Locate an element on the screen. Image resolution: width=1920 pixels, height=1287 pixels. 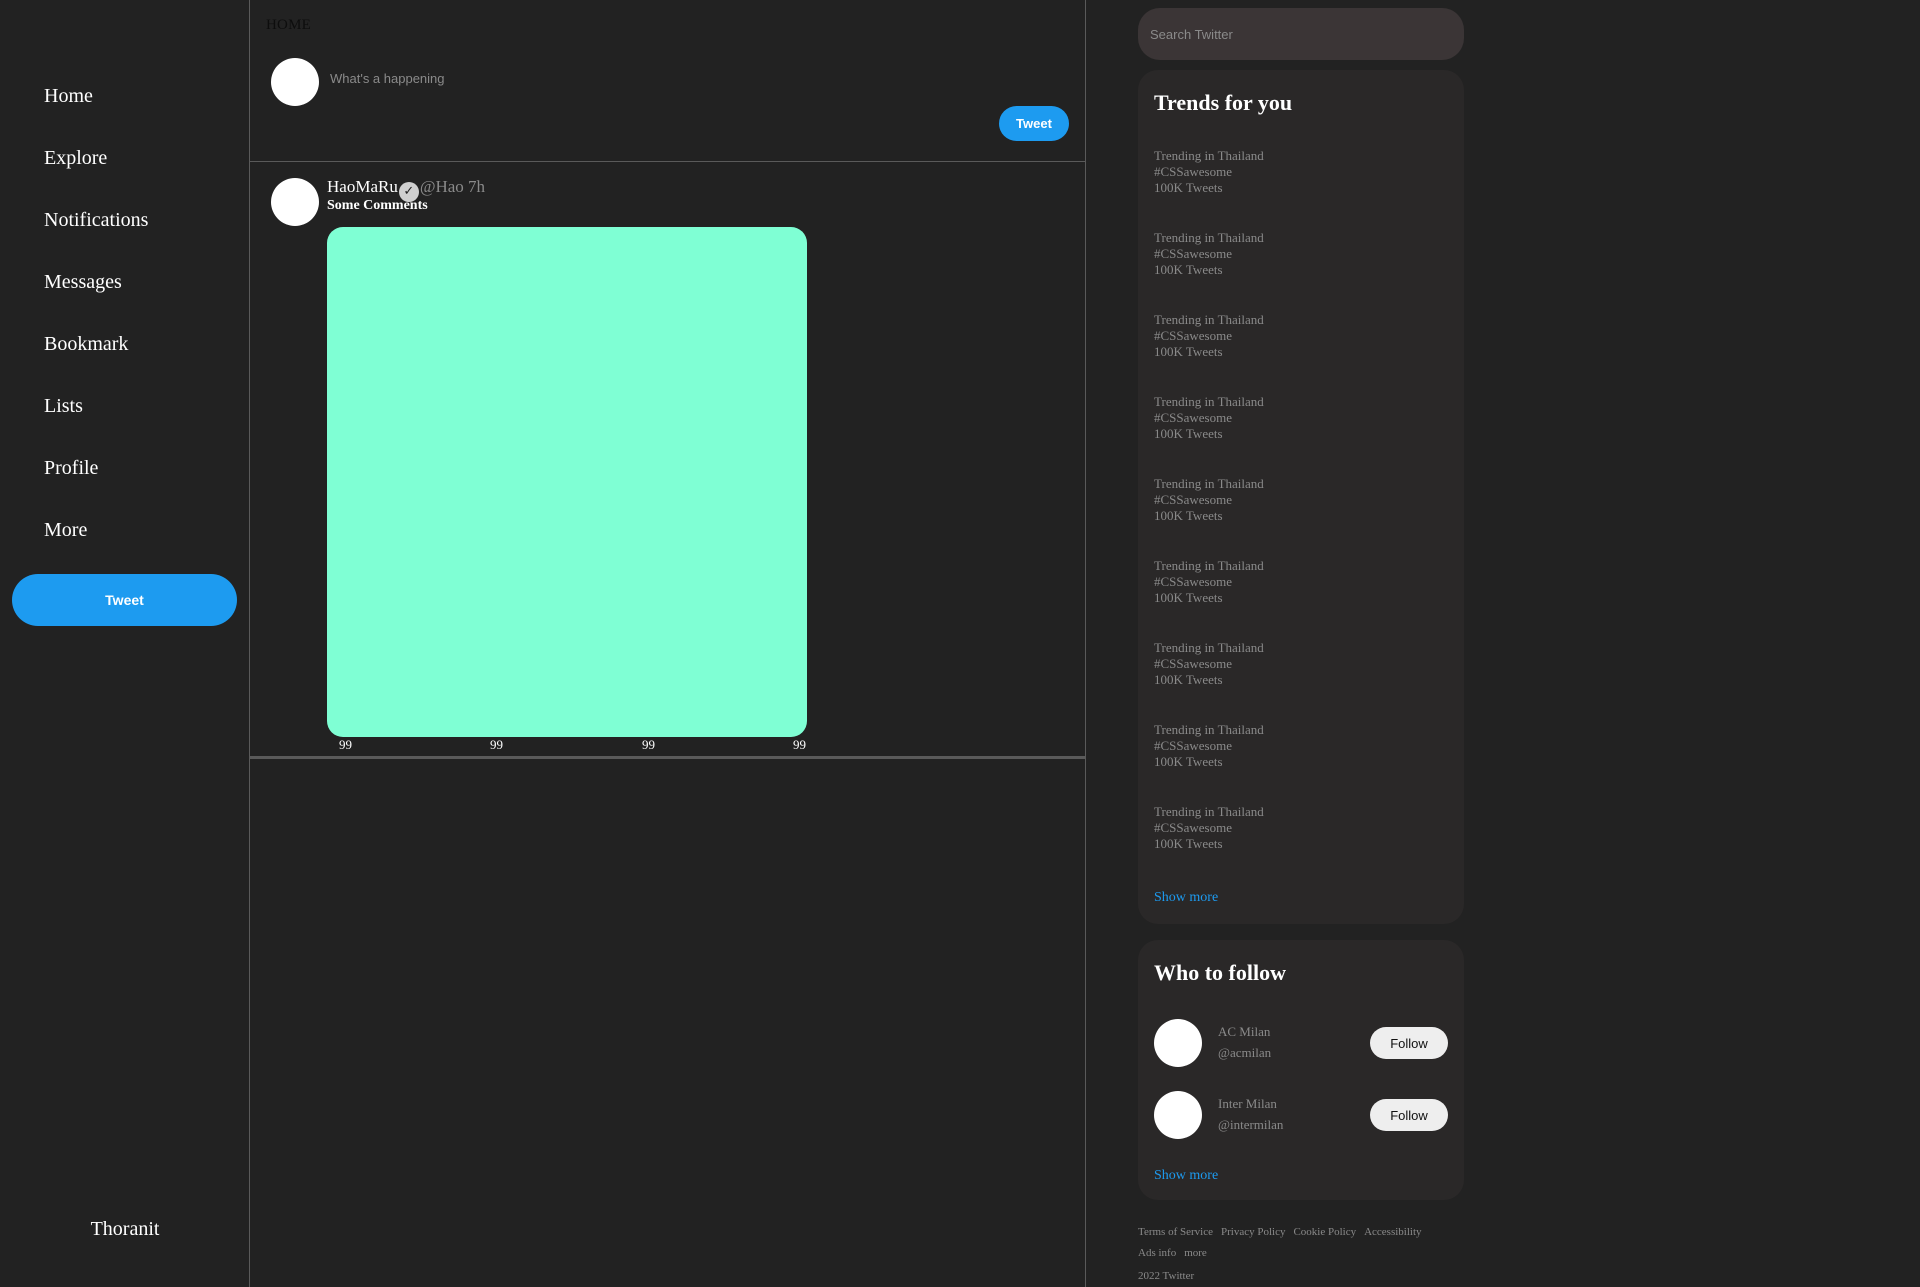
trends-title: Trends for you is located at coordinates (1223, 102).